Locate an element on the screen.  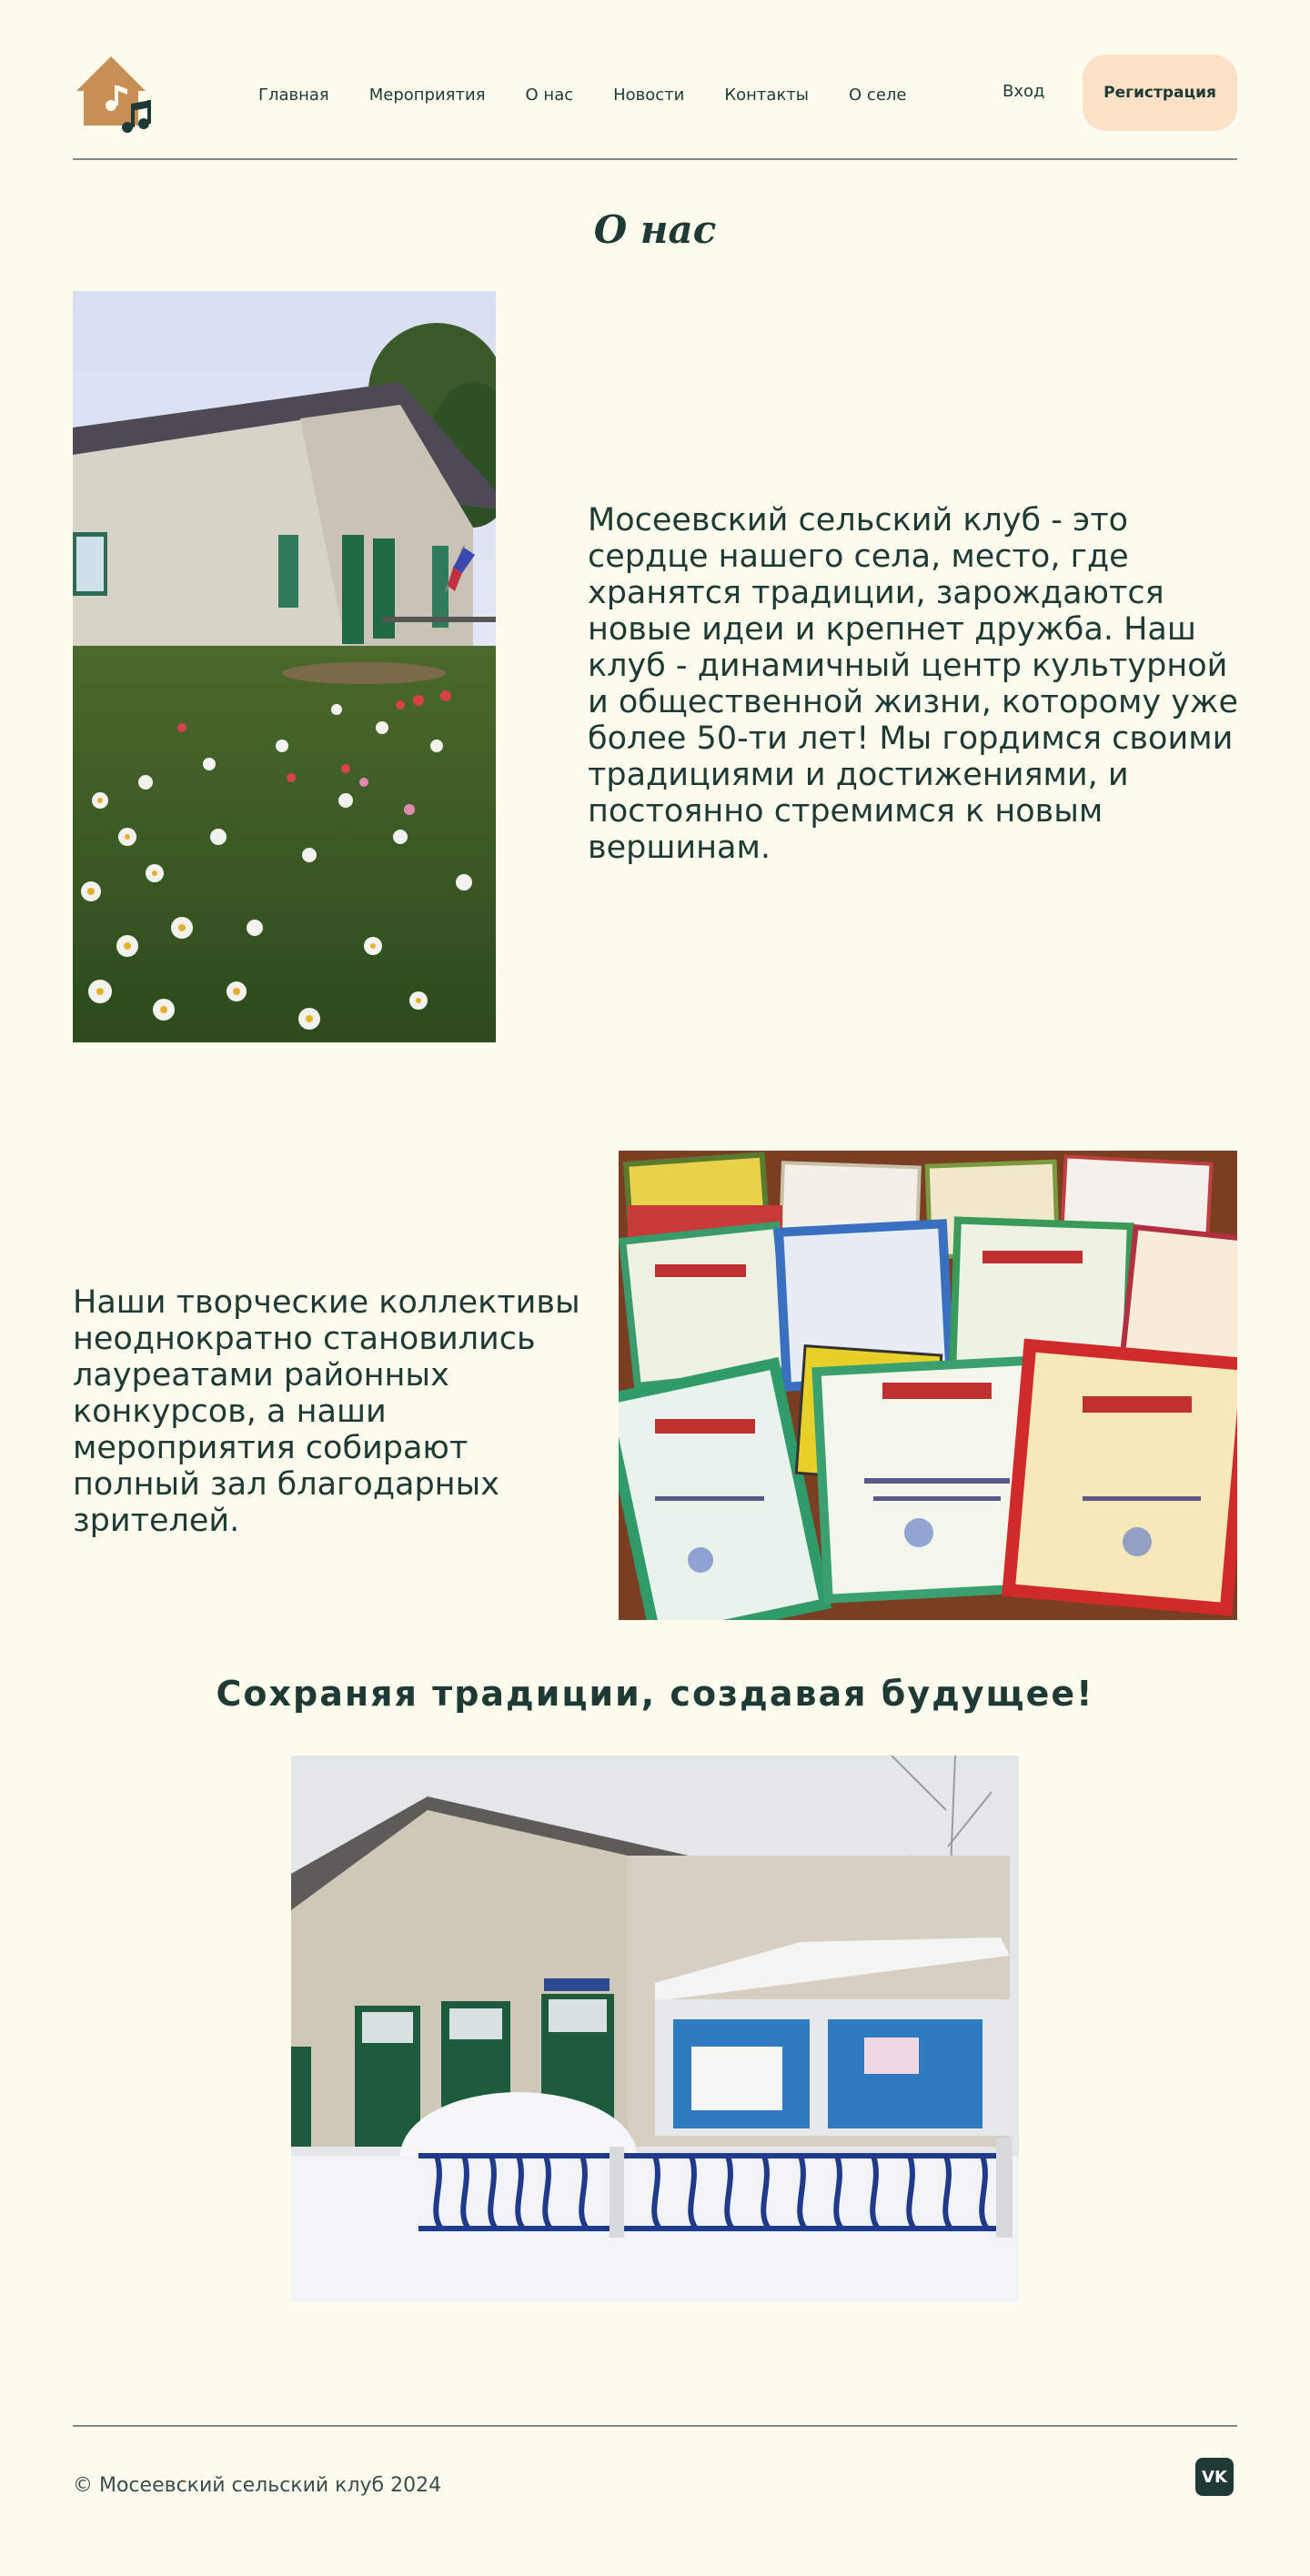
diplomas-photo is located at coordinates (928, 1385).